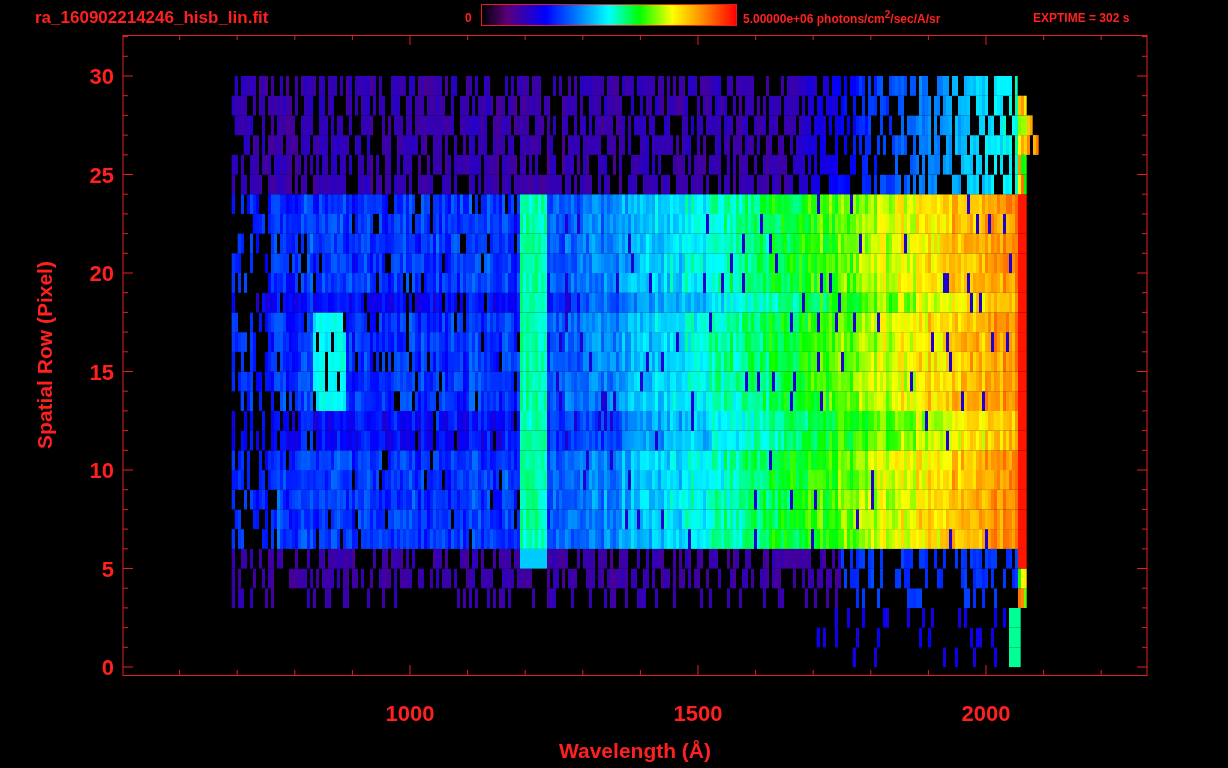 This screenshot has width=1228, height=768. Describe the element at coordinates (101, 273) in the screenshot. I see `y-tick-label: 20` at that location.